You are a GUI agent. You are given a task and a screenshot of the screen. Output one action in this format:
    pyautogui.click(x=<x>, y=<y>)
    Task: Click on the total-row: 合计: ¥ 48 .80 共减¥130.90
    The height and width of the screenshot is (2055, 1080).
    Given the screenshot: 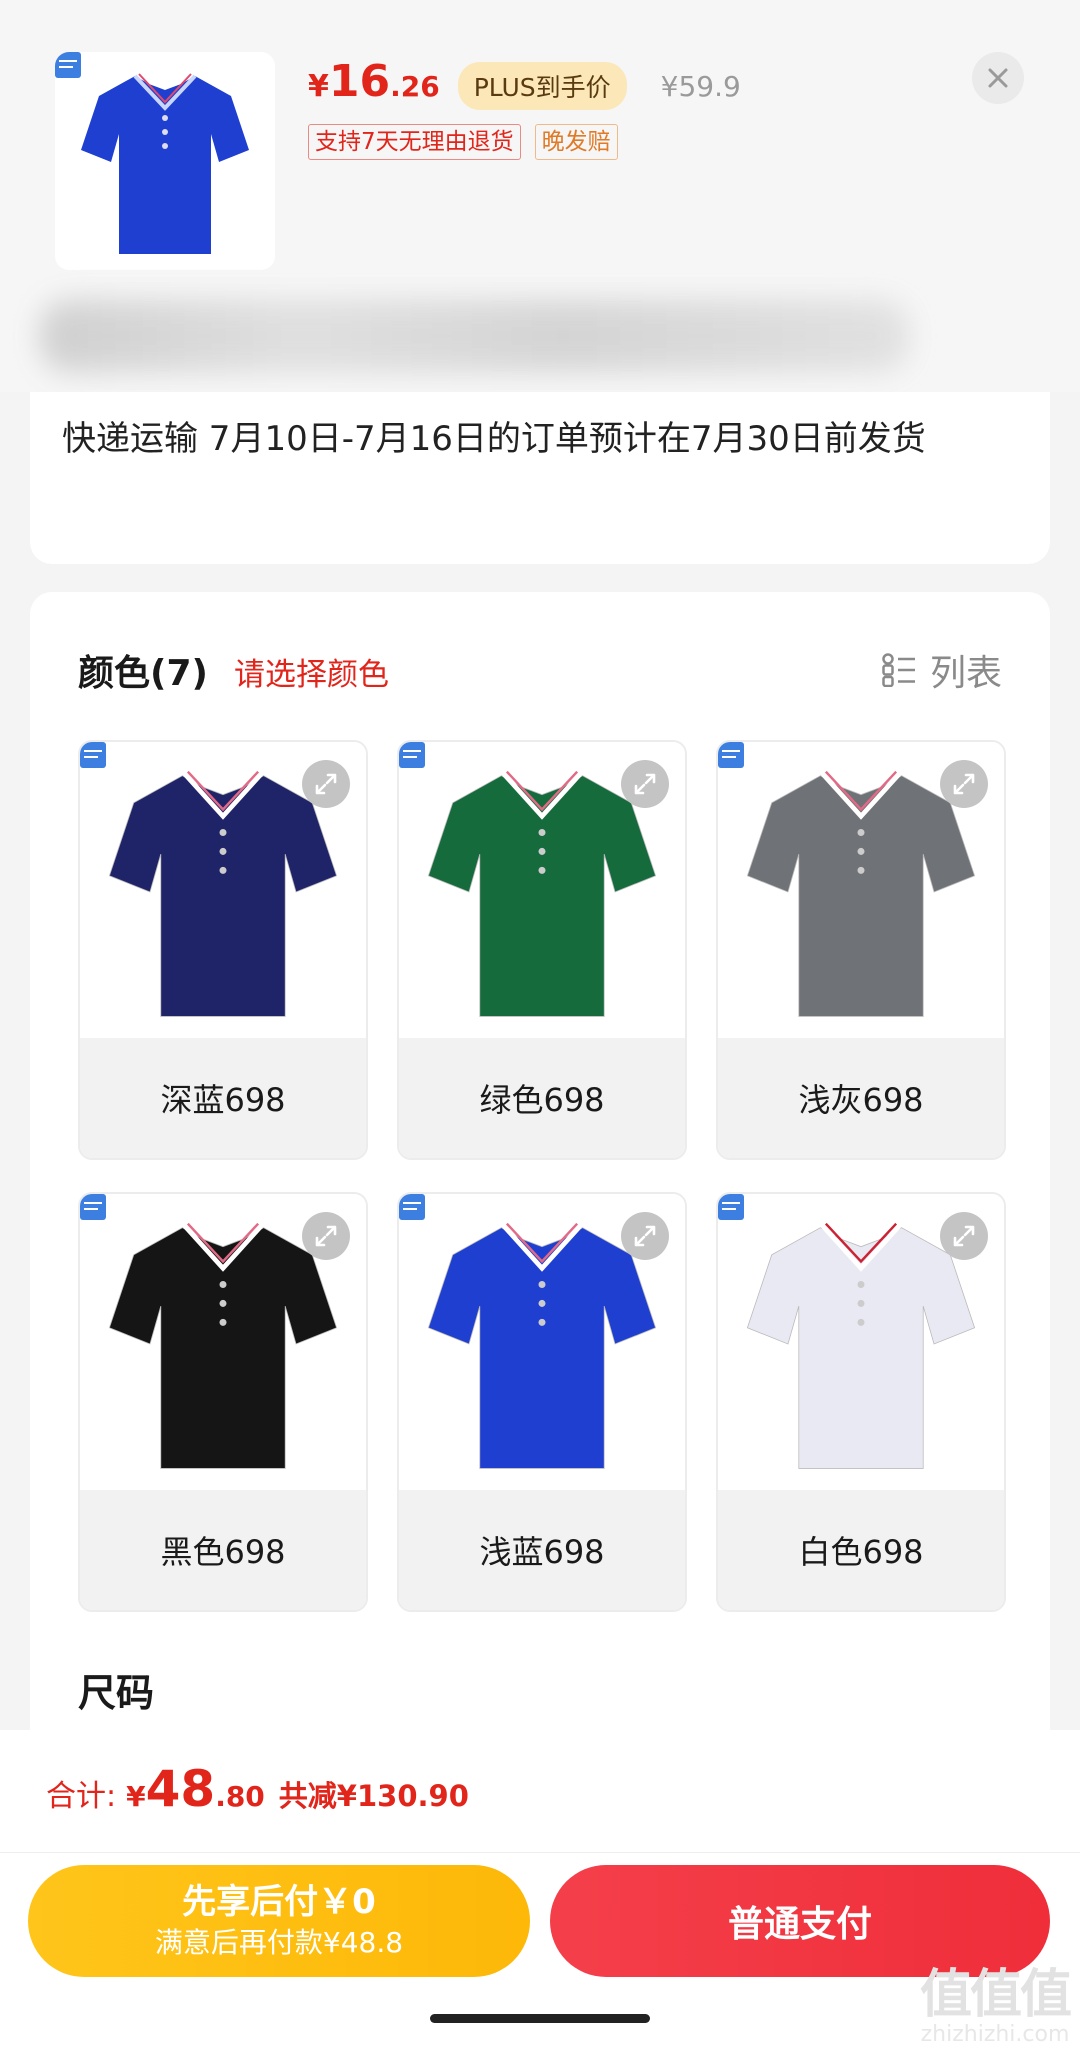 What is the action you would take?
    pyautogui.click(x=257, y=1789)
    